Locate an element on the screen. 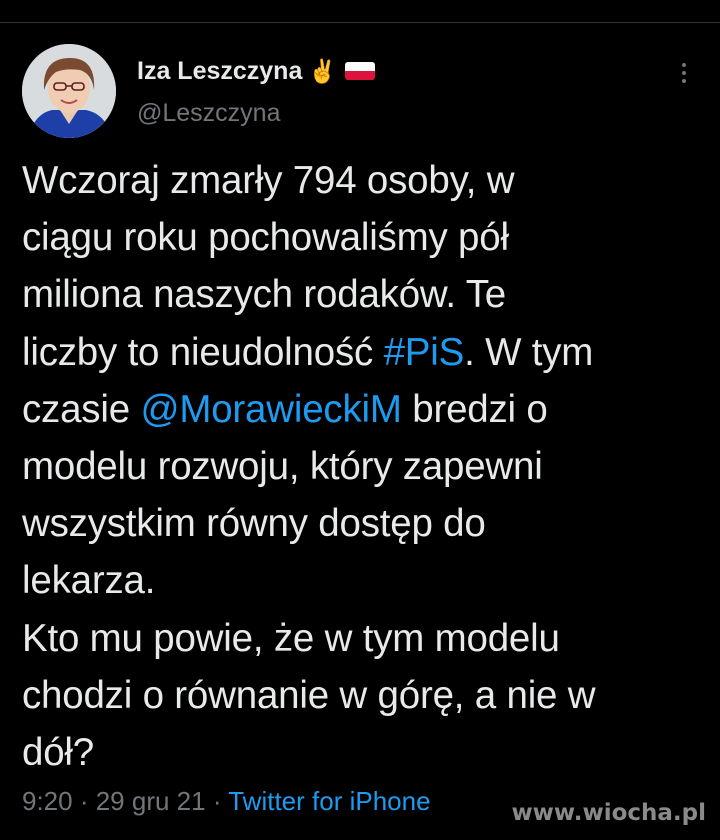 The image size is (720, 840). tweet-text-segment: . W tym is located at coordinates (529, 352).